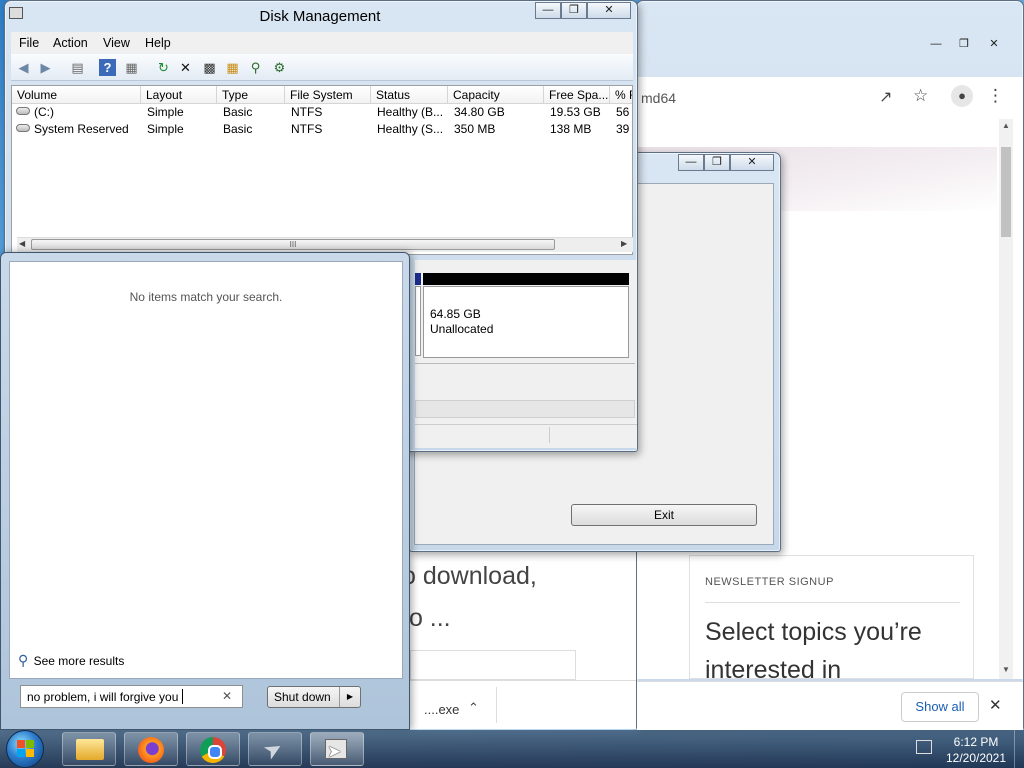 The width and height of the screenshot is (1024, 768). I want to click on page-scroll-up-icon: ▲, so click(1006, 125).